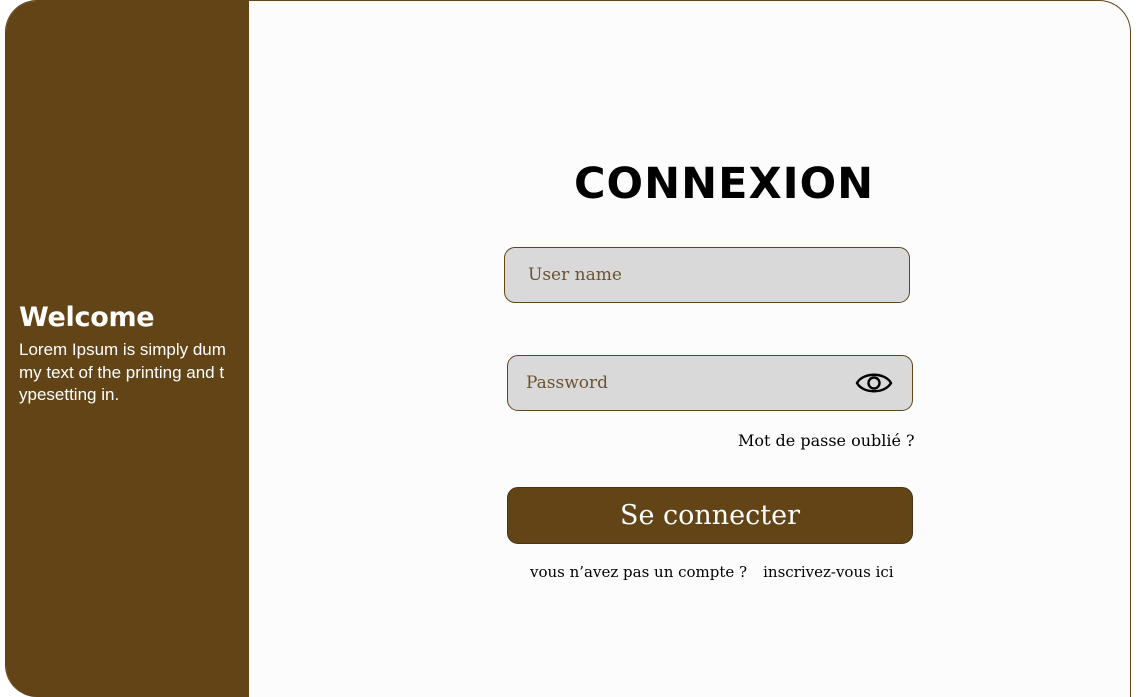 Image resolution: width=1137 pixels, height=697 pixels. I want to click on signup-link: inscrivez-vous ici, so click(828, 572).